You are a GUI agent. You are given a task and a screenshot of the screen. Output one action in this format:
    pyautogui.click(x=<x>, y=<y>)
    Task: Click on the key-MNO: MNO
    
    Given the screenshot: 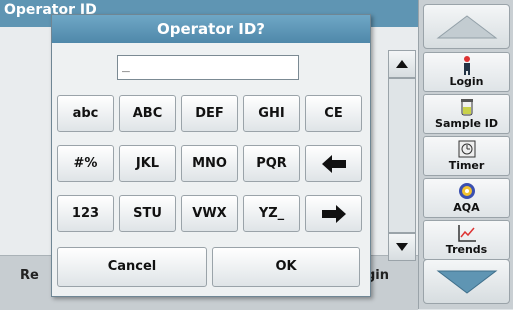 What is the action you would take?
    pyautogui.click(x=209, y=163)
    